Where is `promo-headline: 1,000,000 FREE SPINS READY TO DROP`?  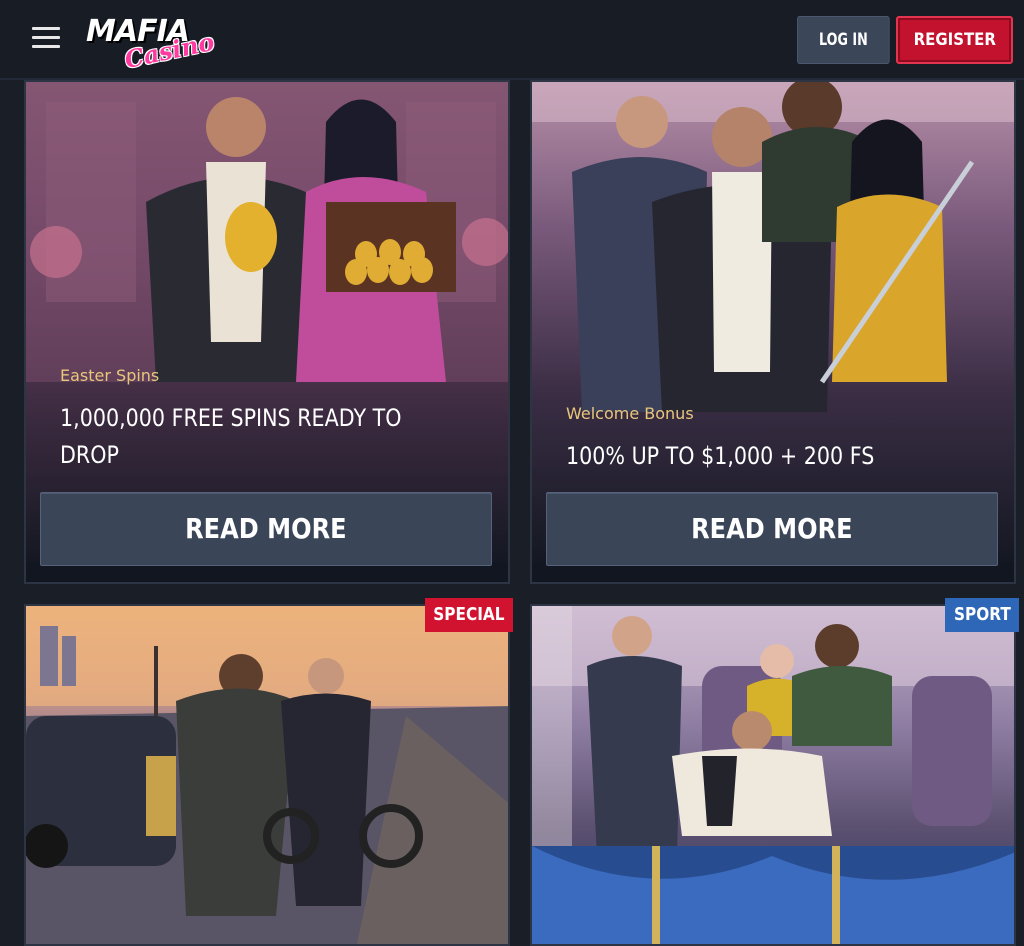
promo-headline: 1,000,000 FREE SPINS READY TO DROP is located at coordinates (231, 436).